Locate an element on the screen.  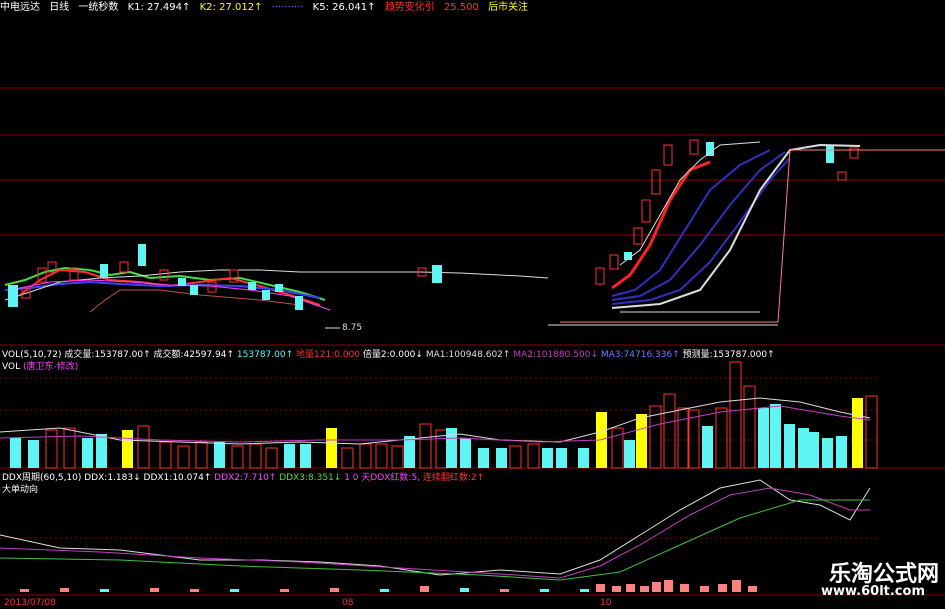
ddx-line-magenta is located at coordinates (435, 533).